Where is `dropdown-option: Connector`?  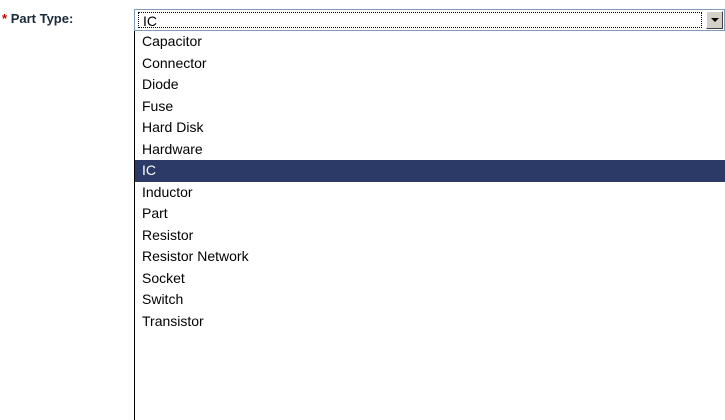 dropdown-option: Connector is located at coordinates (430, 64).